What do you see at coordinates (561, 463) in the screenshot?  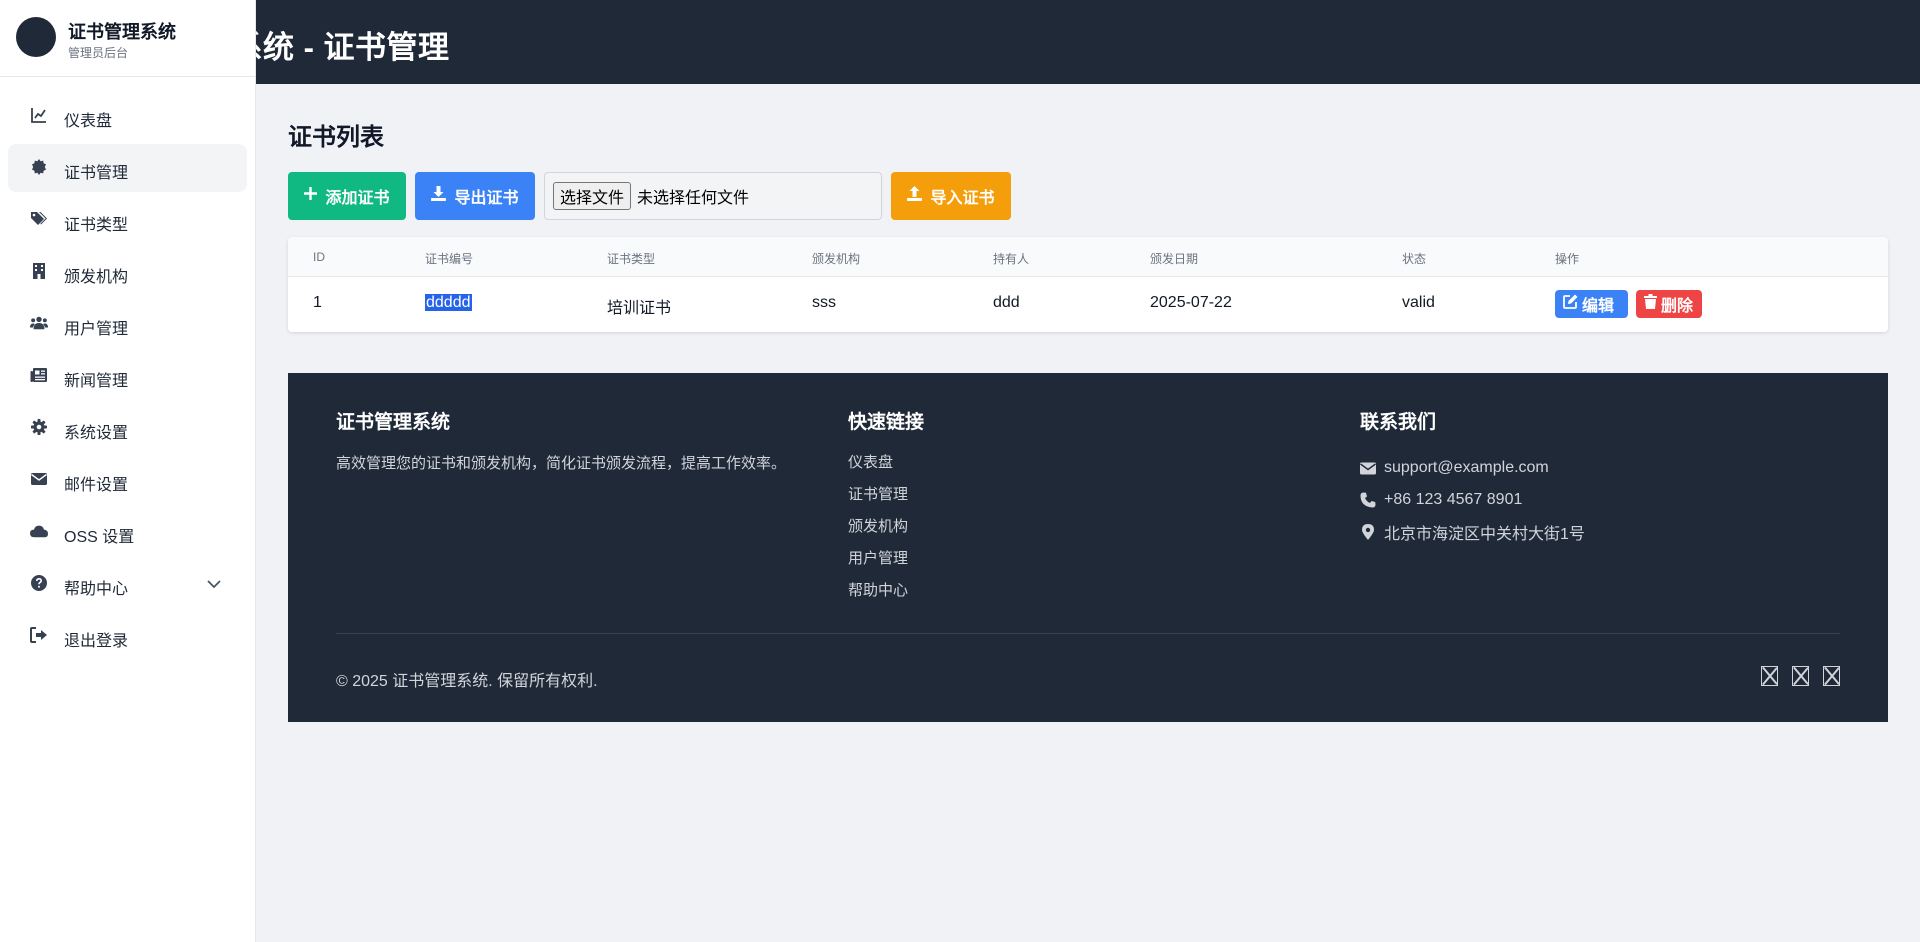 I see `footer-about-text: 高效管理您的证书和颁发机构，简化证书颁发流程，提高工作效率。` at bounding box center [561, 463].